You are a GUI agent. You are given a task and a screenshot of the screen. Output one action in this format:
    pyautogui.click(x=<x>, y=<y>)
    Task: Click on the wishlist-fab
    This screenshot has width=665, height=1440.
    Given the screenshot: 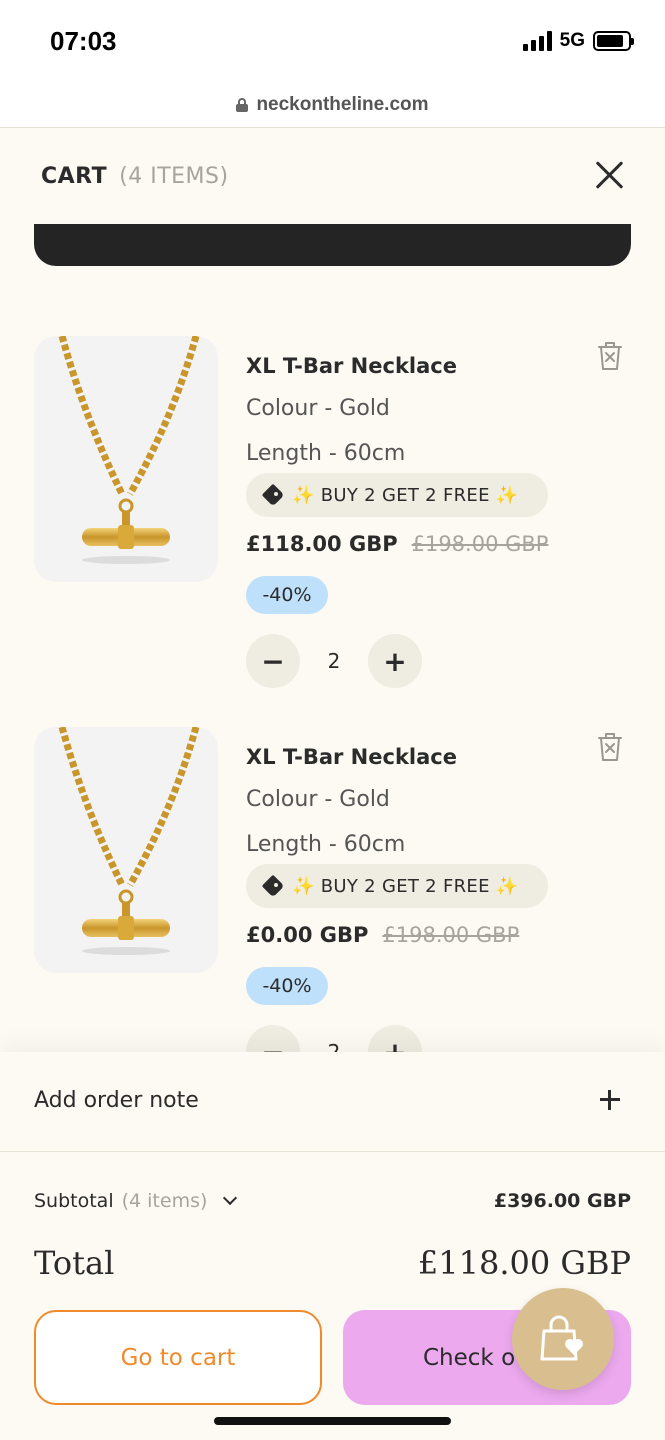 What is the action you would take?
    pyautogui.click(x=563, y=1339)
    